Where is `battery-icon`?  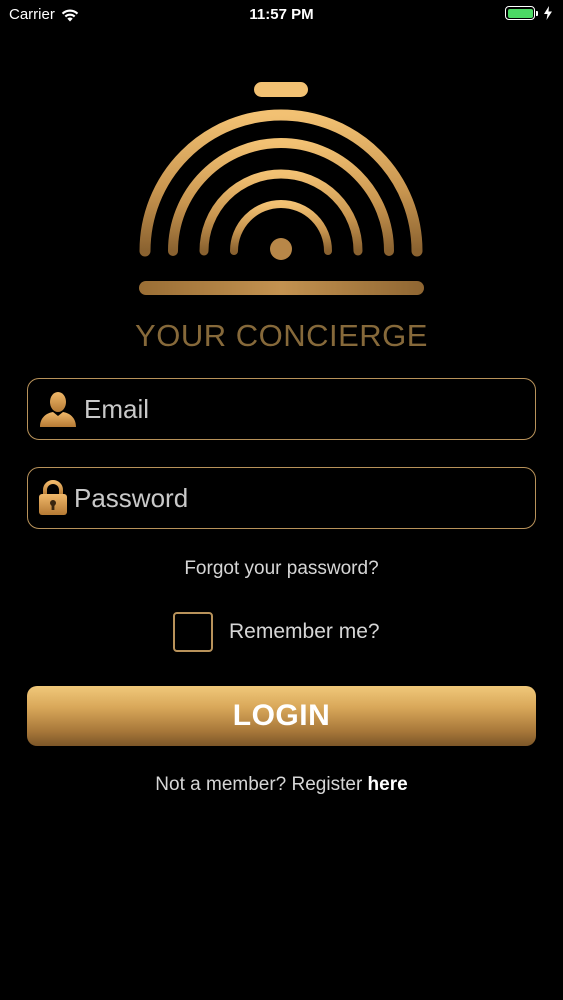 battery-icon is located at coordinates (521, 13).